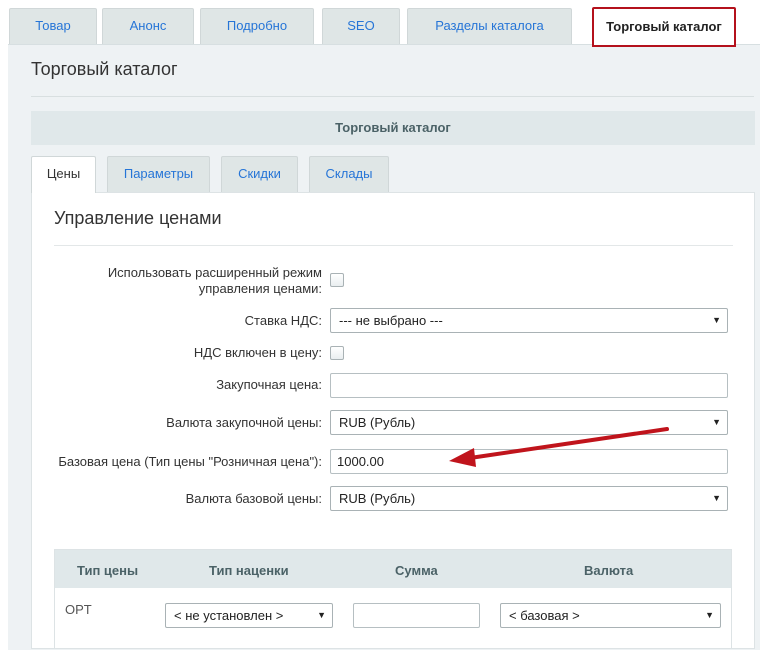  I want to click on base-price-input: 1000.00, so click(529, 461).